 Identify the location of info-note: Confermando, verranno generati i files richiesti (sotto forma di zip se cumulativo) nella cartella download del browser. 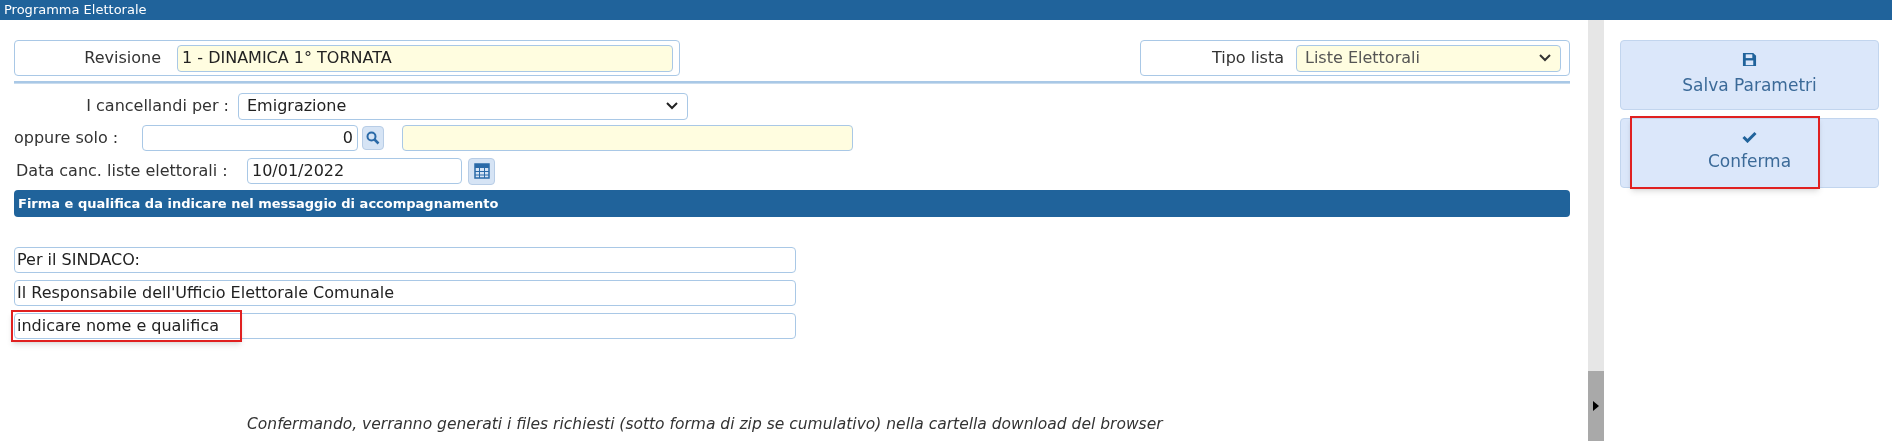
(705, 424).